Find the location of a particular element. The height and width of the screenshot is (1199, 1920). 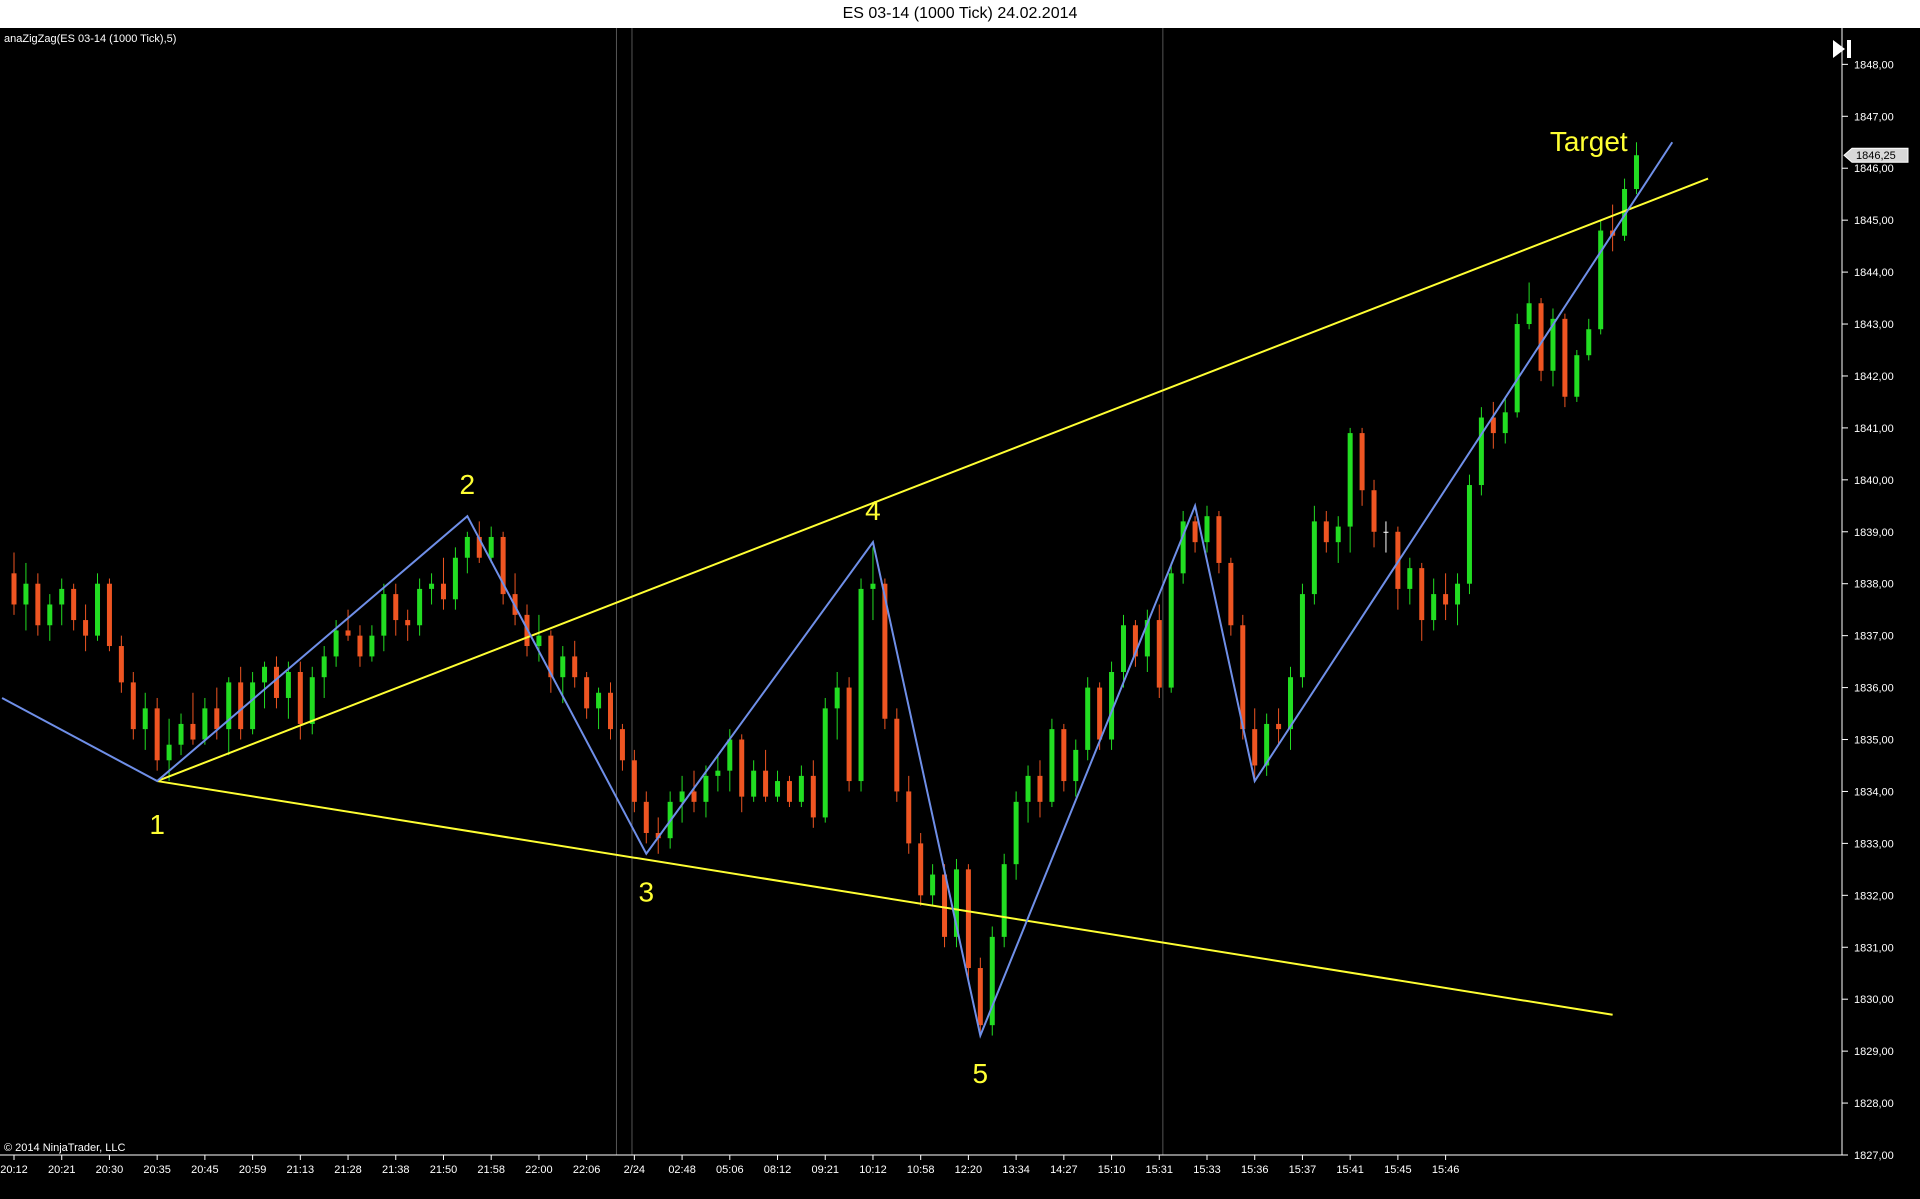

time-tick-label: 22:00 is located at coordinates (539, 1170).